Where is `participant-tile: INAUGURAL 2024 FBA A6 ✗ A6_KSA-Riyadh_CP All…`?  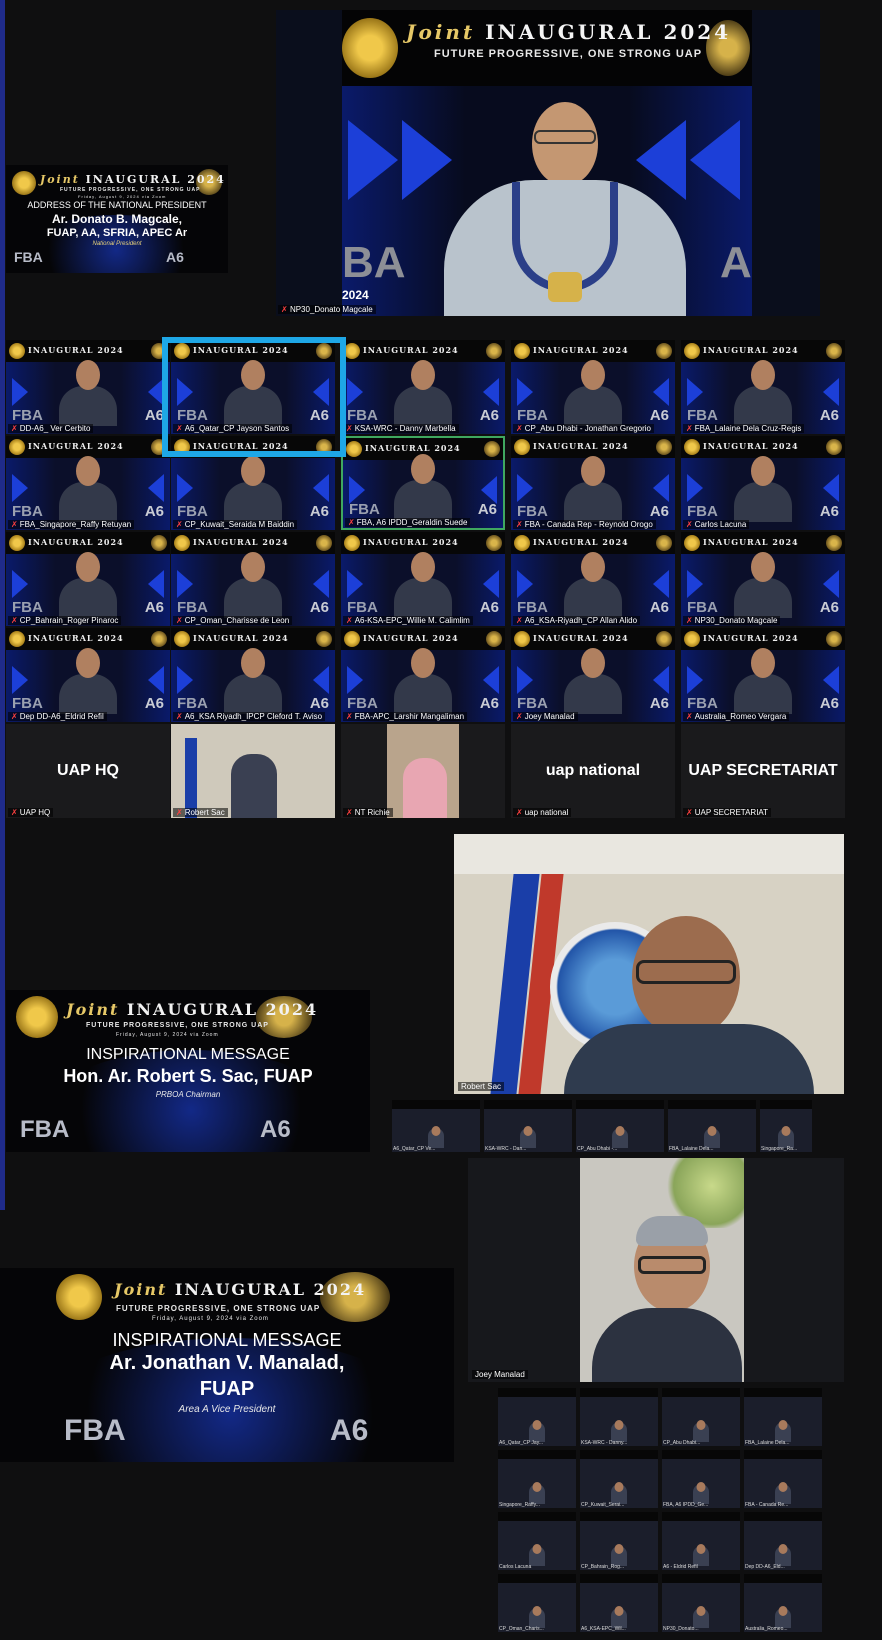 participant-tile: INAUGURAL 2024 FBA A6 ✗ A6_KSA-Riyadh_CP All… is located at coordinates (593, 579).